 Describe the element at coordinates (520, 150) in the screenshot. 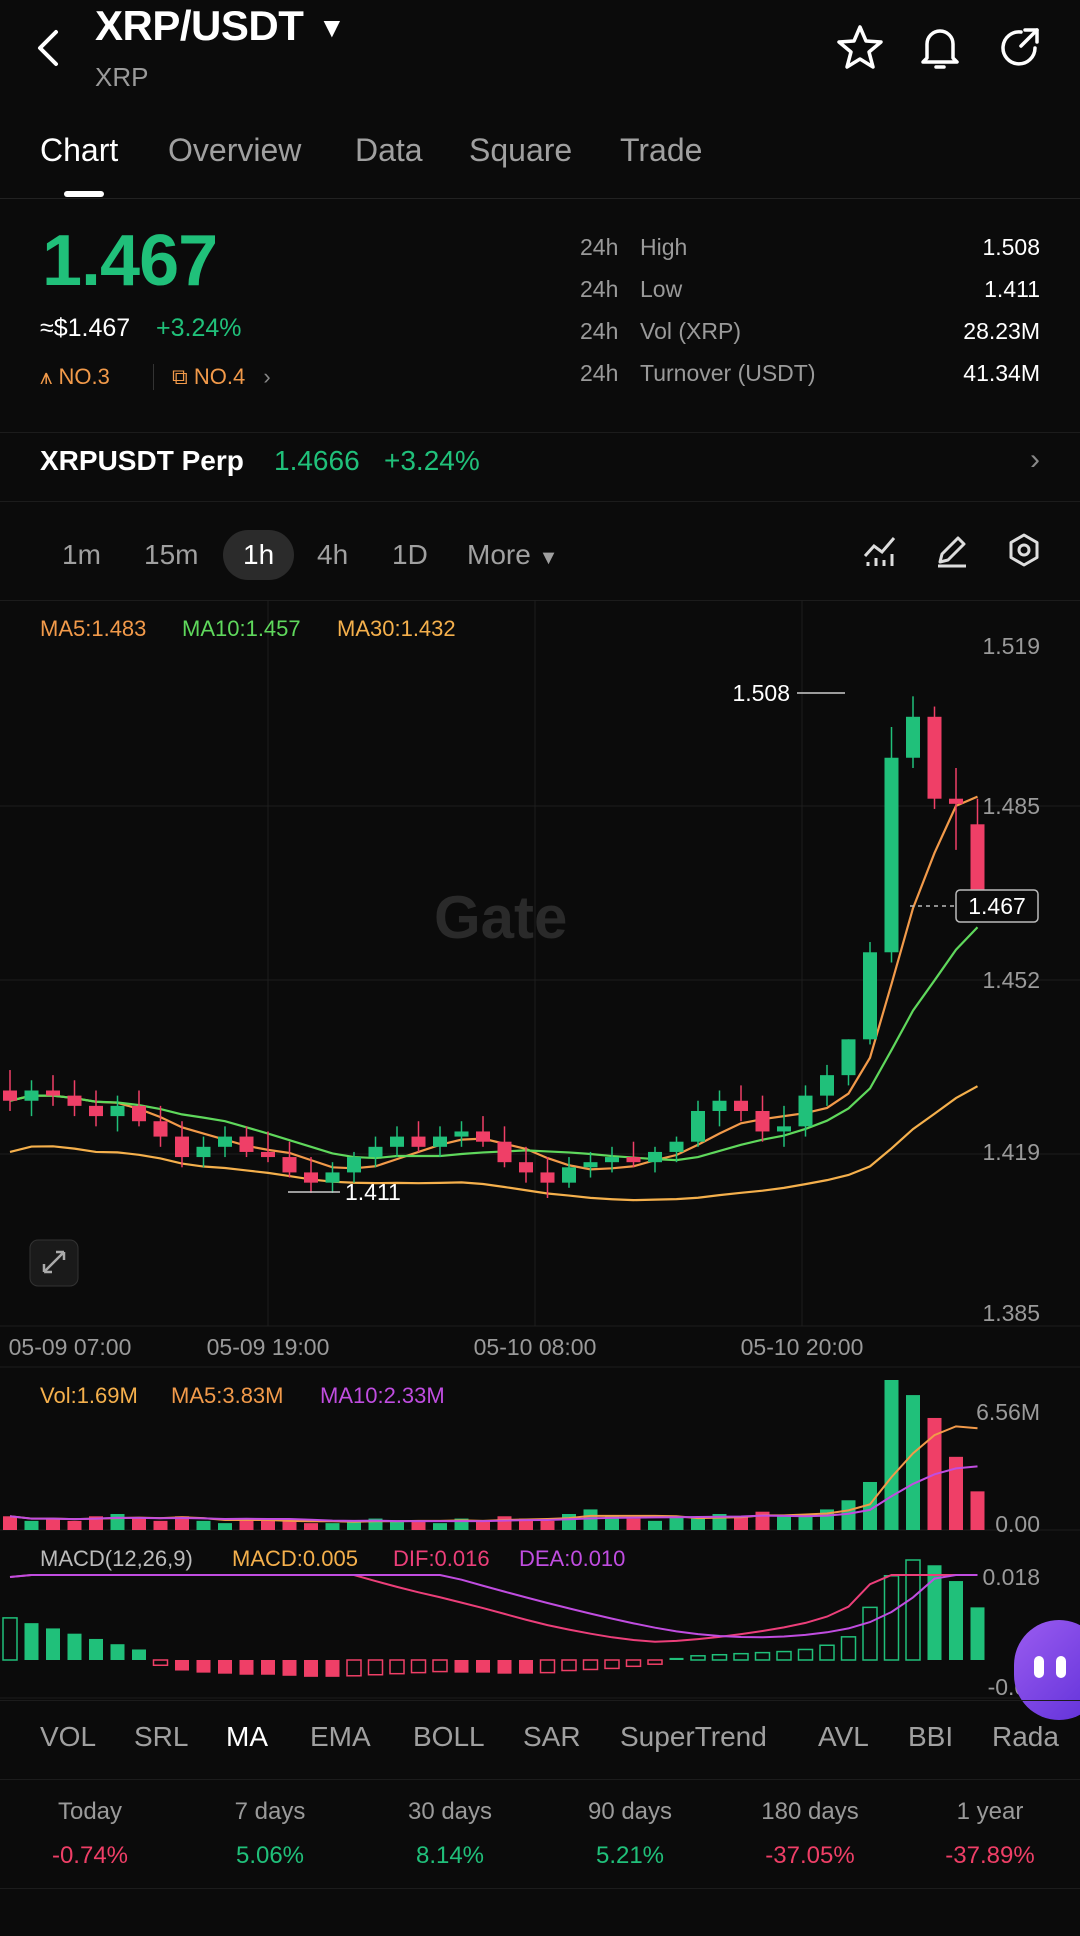

I see `tab-square: Square` at that location.